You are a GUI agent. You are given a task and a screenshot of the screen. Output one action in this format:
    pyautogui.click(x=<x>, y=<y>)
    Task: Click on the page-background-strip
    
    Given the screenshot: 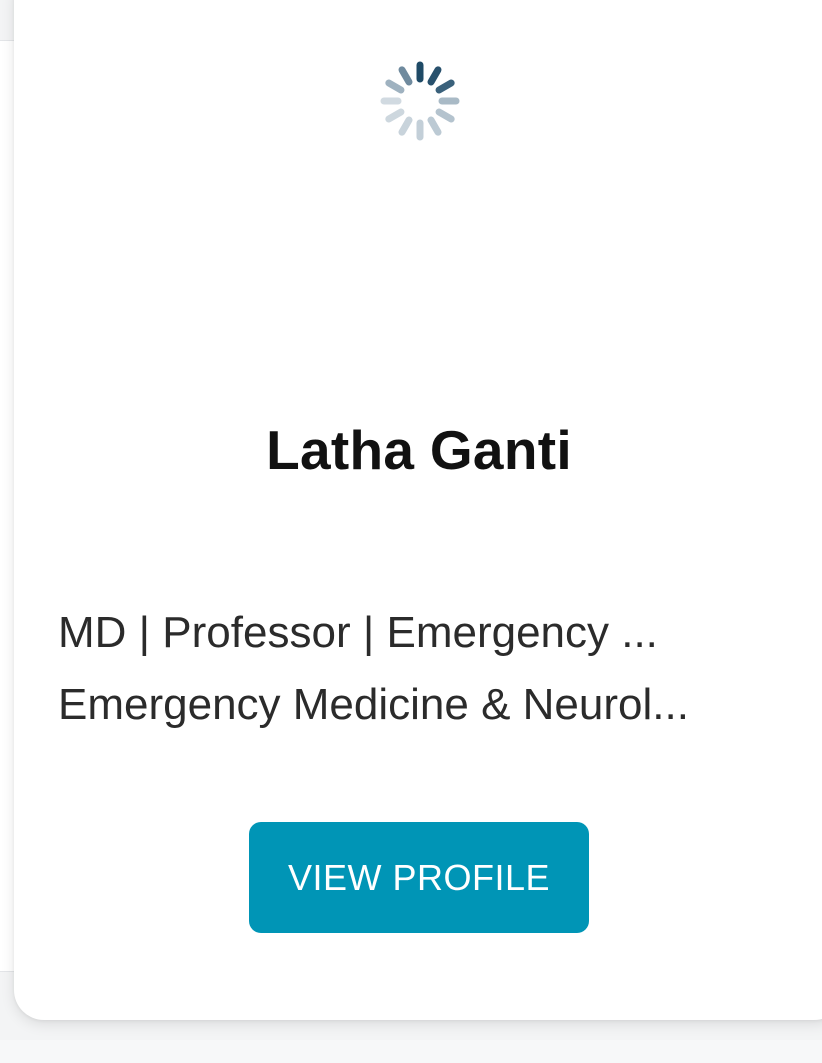 What is the action you would take?
    pyautogui.click(x=411, y=1051)
    